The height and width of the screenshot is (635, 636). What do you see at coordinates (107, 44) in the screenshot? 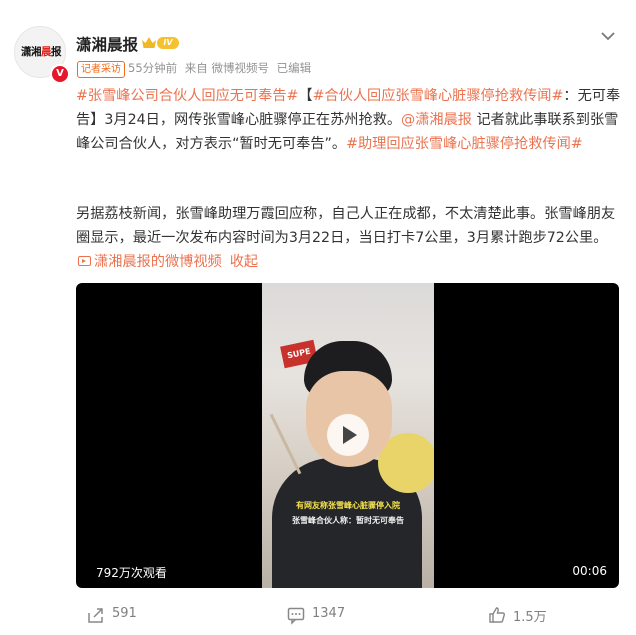
I see `author-name: 潇湘晨报` at bounding box center [107, 44].